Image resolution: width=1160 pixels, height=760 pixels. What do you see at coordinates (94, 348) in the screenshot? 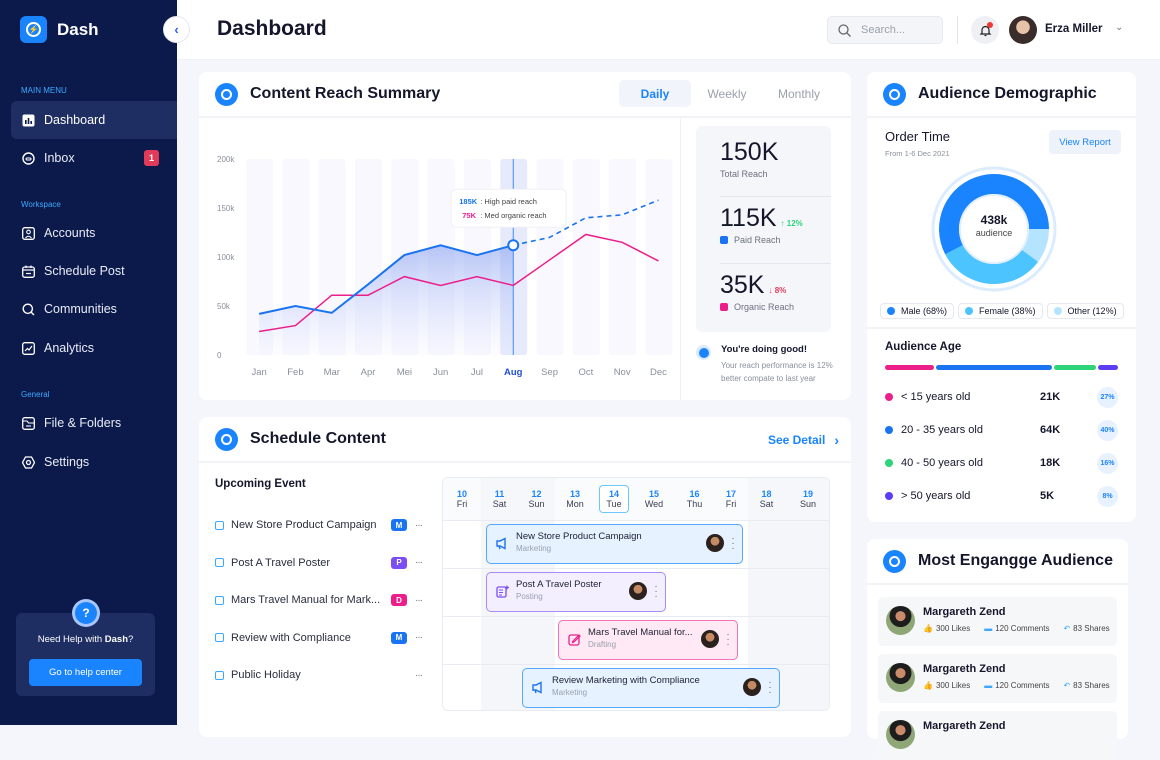
I see `sidebar-item-analytics: Analytics` at bounding box center [94, 348].